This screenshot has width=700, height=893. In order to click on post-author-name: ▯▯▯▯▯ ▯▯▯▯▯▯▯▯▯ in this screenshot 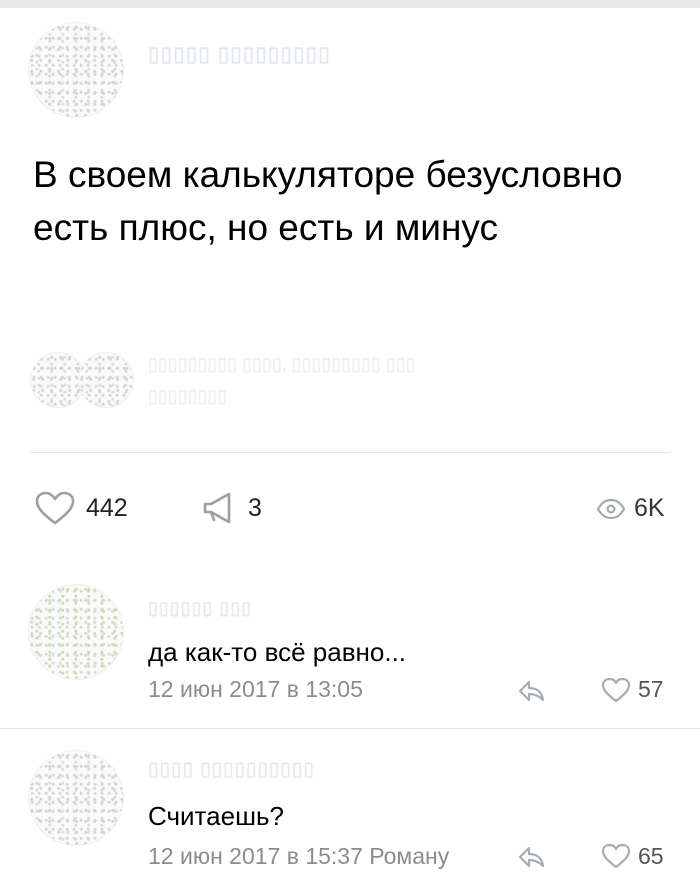, I will do `click(239, 54)`.